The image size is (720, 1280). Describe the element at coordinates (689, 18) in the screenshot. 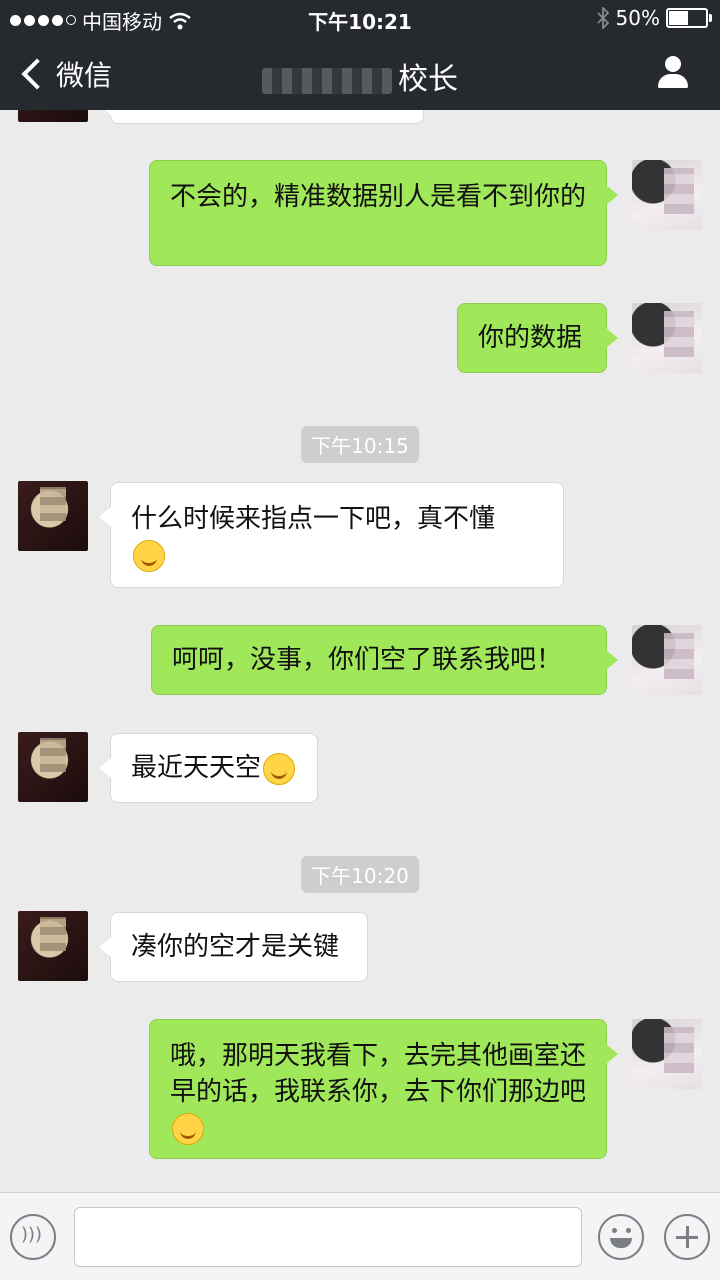

I see `battery-icon` at that location.